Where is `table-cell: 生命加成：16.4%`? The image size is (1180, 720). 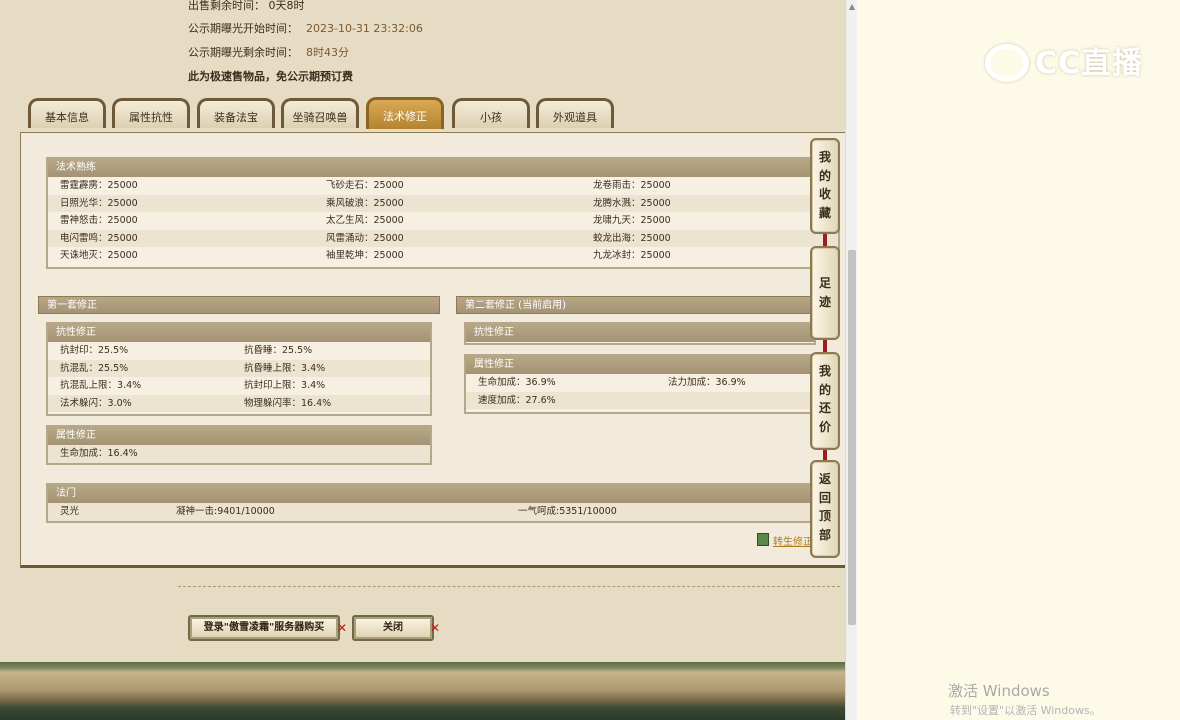
table-cell: 生命加成：16.4% is located at coordinates (99, 453).